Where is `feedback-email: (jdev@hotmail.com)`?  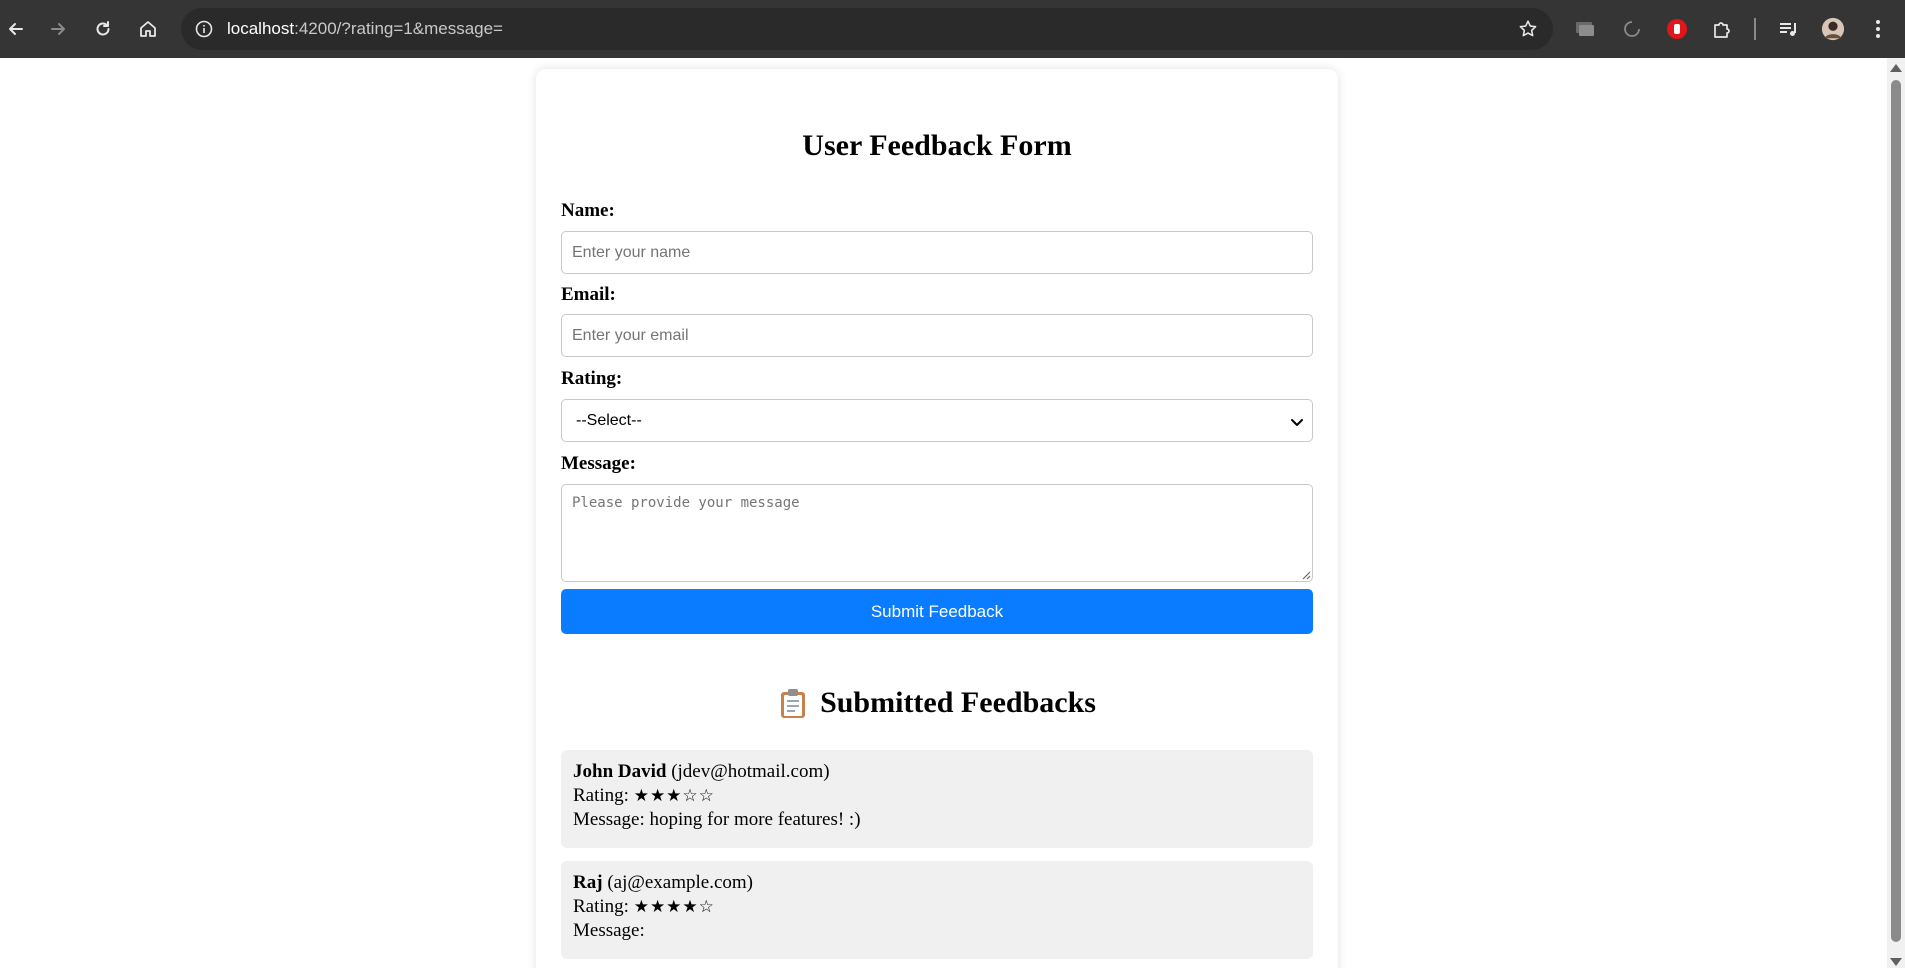
feedback-email: (jdev@hotmail.com) is located at coordinates (750, 771).